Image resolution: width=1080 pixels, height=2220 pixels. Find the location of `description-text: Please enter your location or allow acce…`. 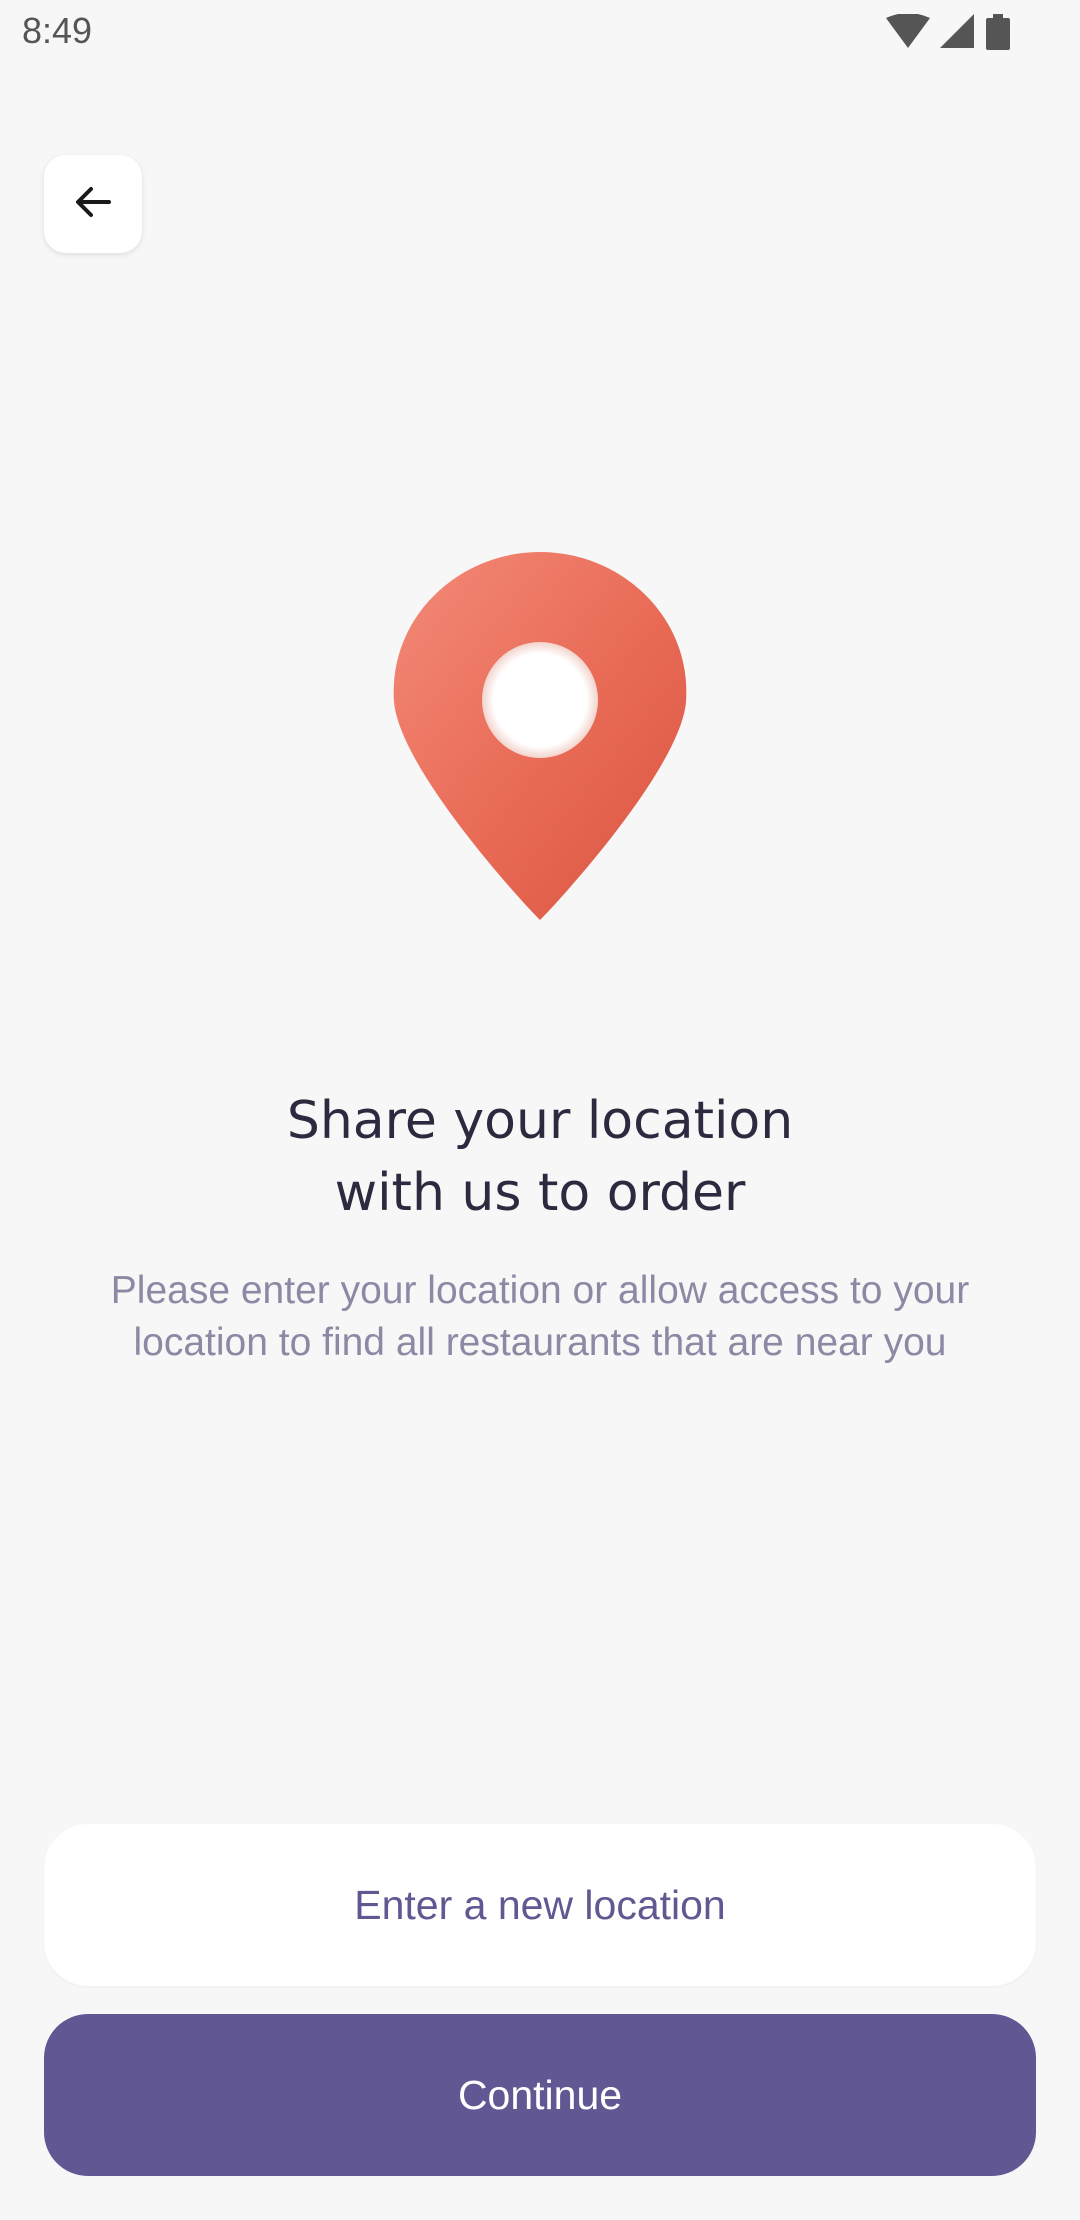

description-text: Please enter your location or allow acce… is located at coordinates (540, 1316).